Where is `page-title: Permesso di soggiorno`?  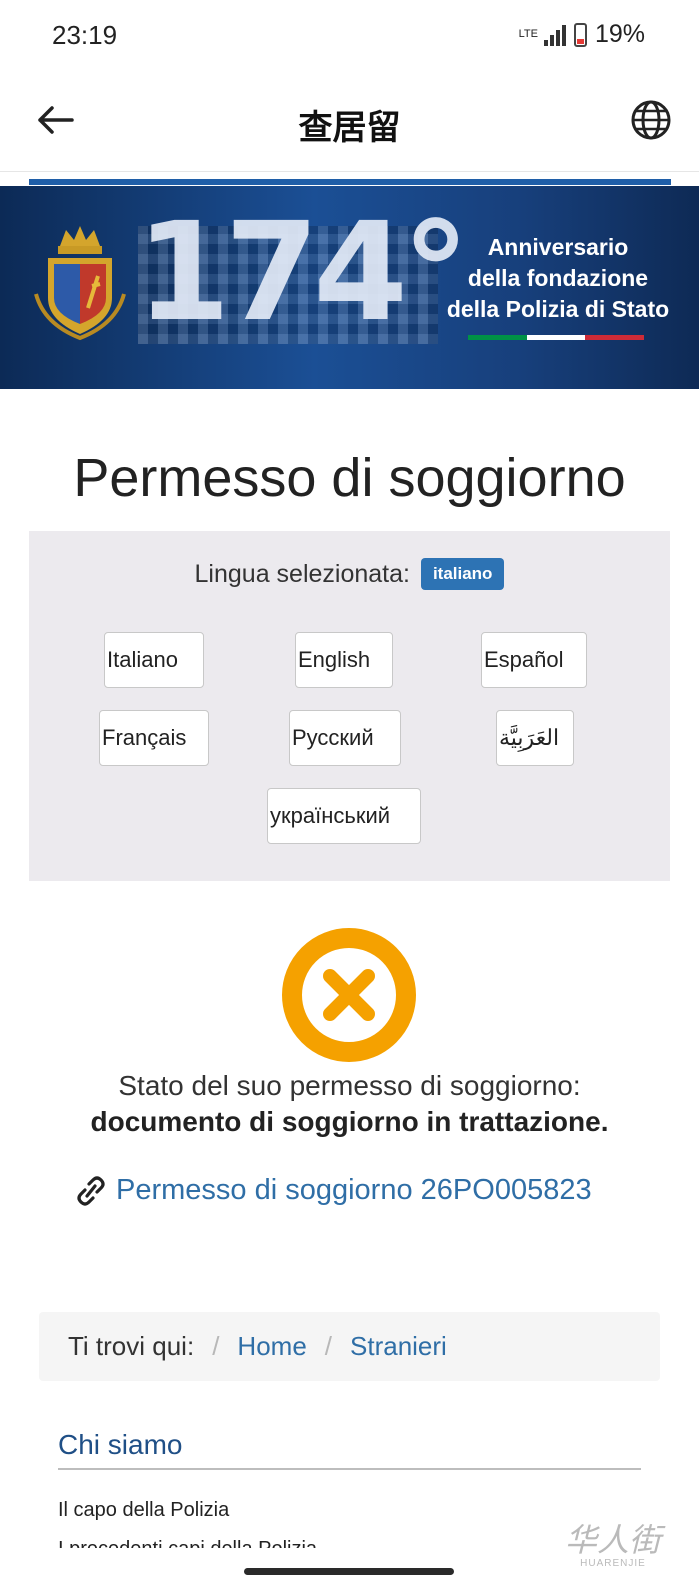 page-title: Permesso di soggiorno is located at coordinates (349, 478).